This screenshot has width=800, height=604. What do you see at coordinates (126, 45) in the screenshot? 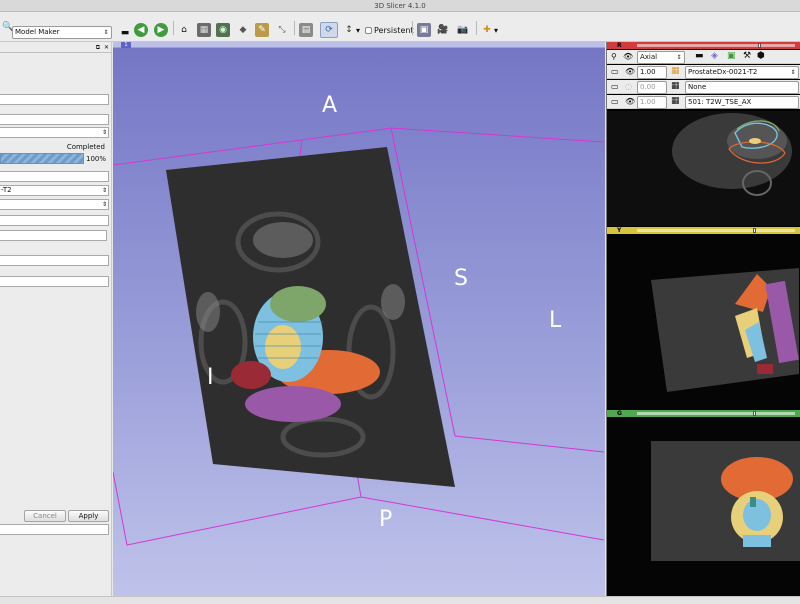
I see `3d-view-number: 1` at bounding box center [126, 45].